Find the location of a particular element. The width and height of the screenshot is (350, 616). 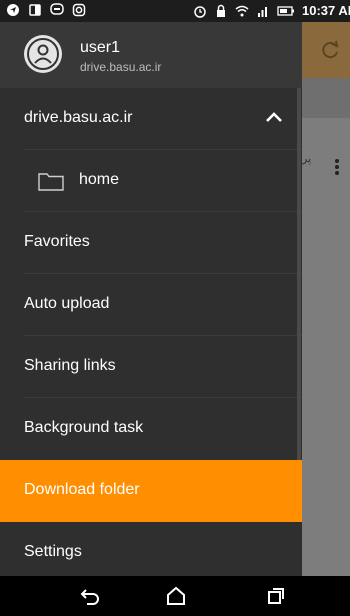

instagram-icon is located at coordinates (79, 10).